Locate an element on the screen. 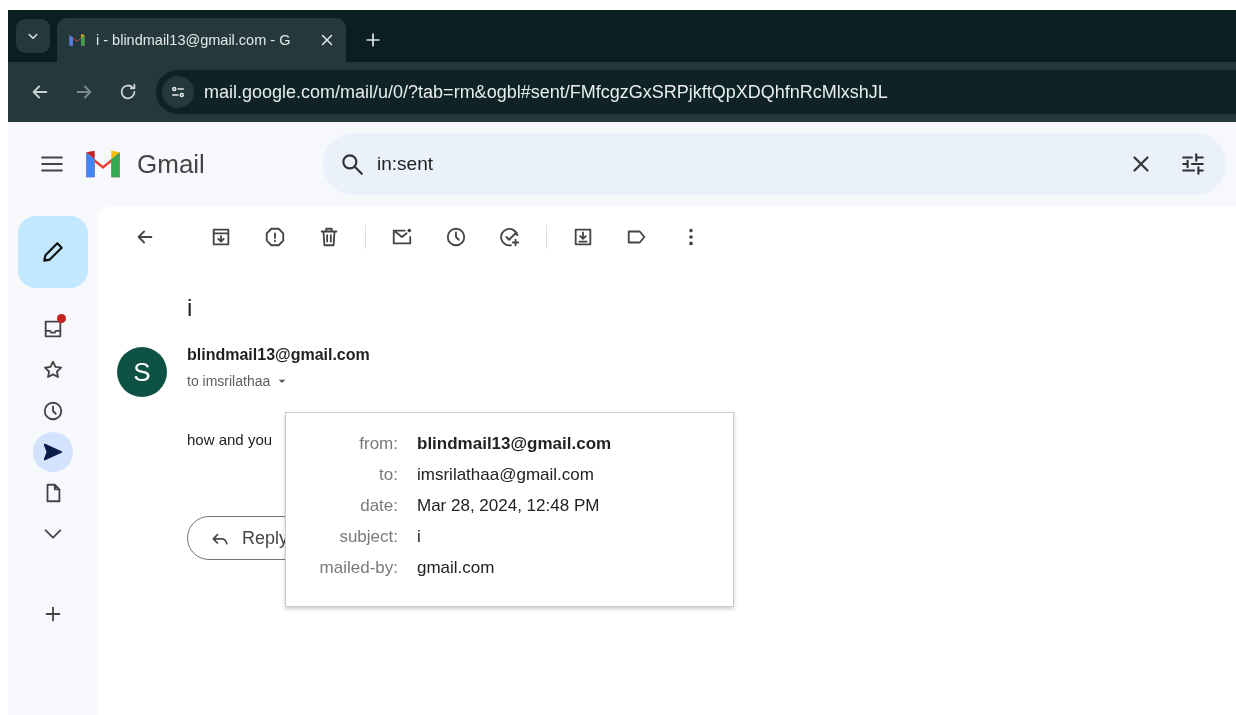 Image resolution: width=1236 pixels, height=715 pixels. email-subject: i is located at coordinates (190, 308).